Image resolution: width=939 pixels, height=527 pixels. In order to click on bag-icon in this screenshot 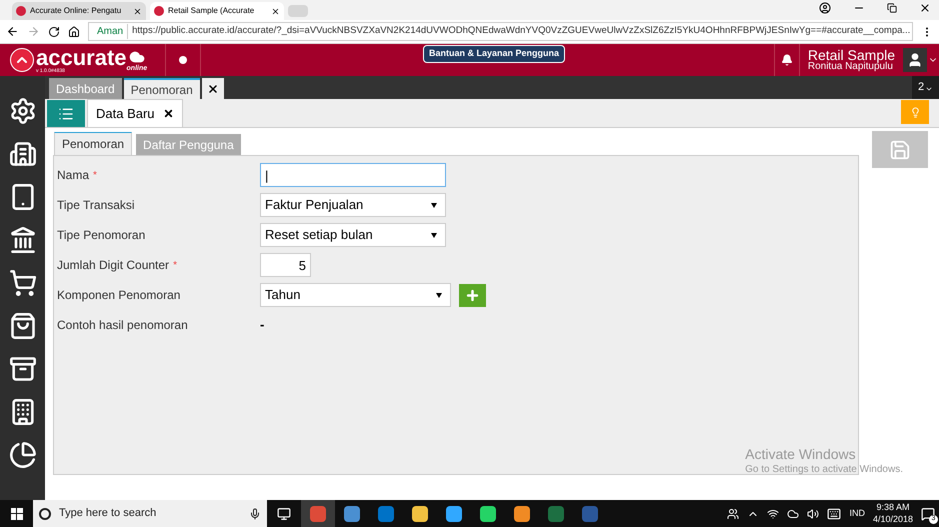, I will do `click(22, 326)`.